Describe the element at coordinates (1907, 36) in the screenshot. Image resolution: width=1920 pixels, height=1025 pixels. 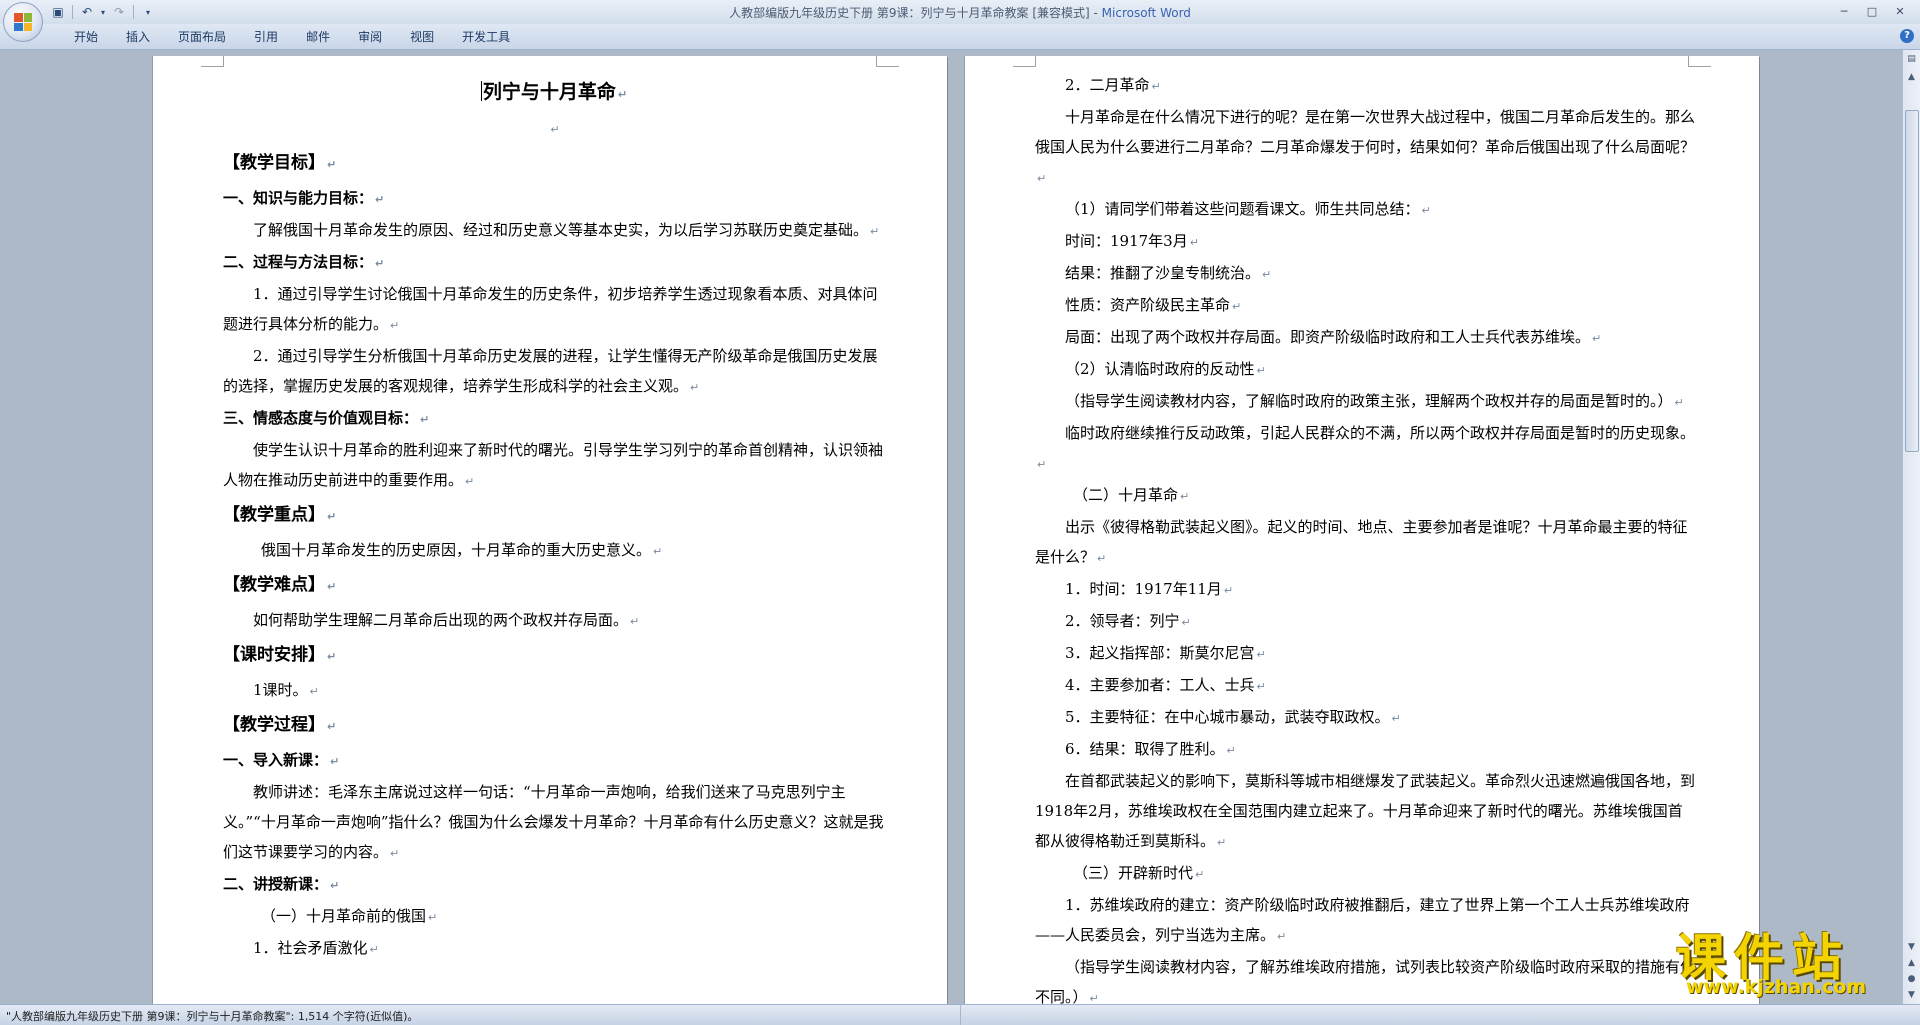
I see `help-icon: ?` at that location.